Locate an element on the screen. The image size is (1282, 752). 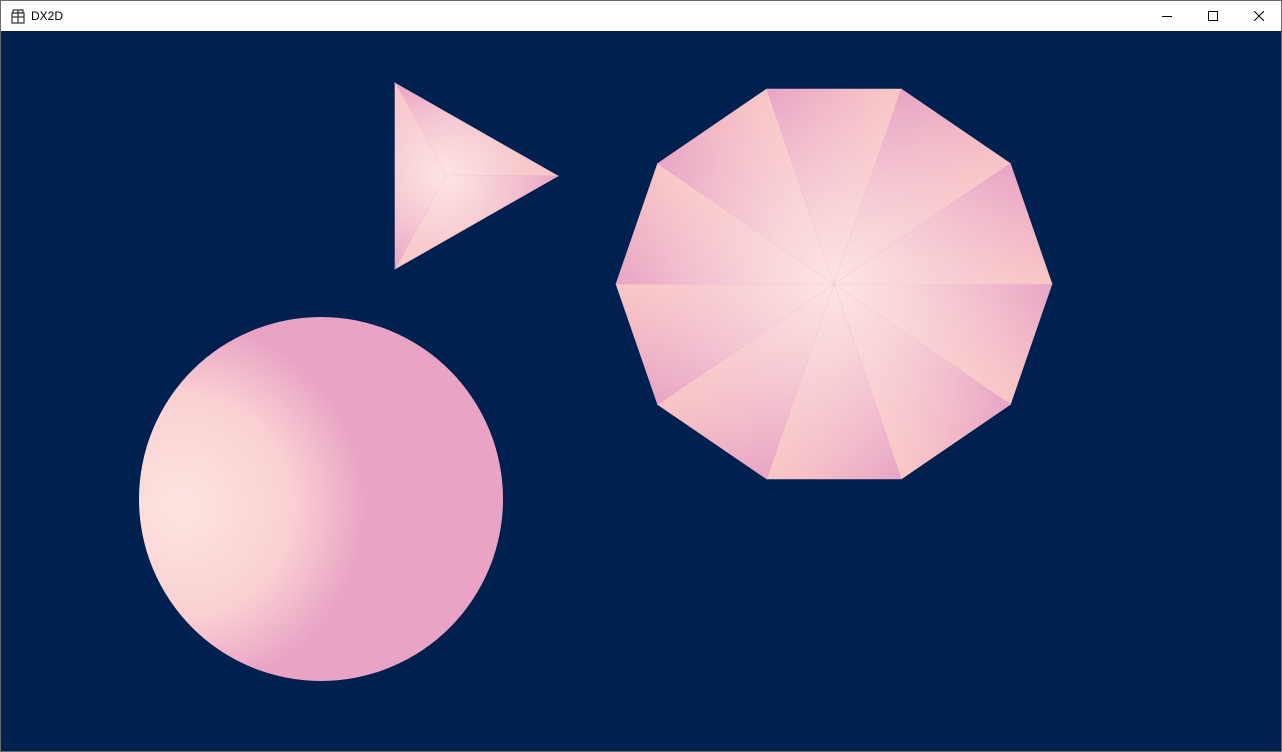
minimize-icon is located at coordinates (1167, 16).